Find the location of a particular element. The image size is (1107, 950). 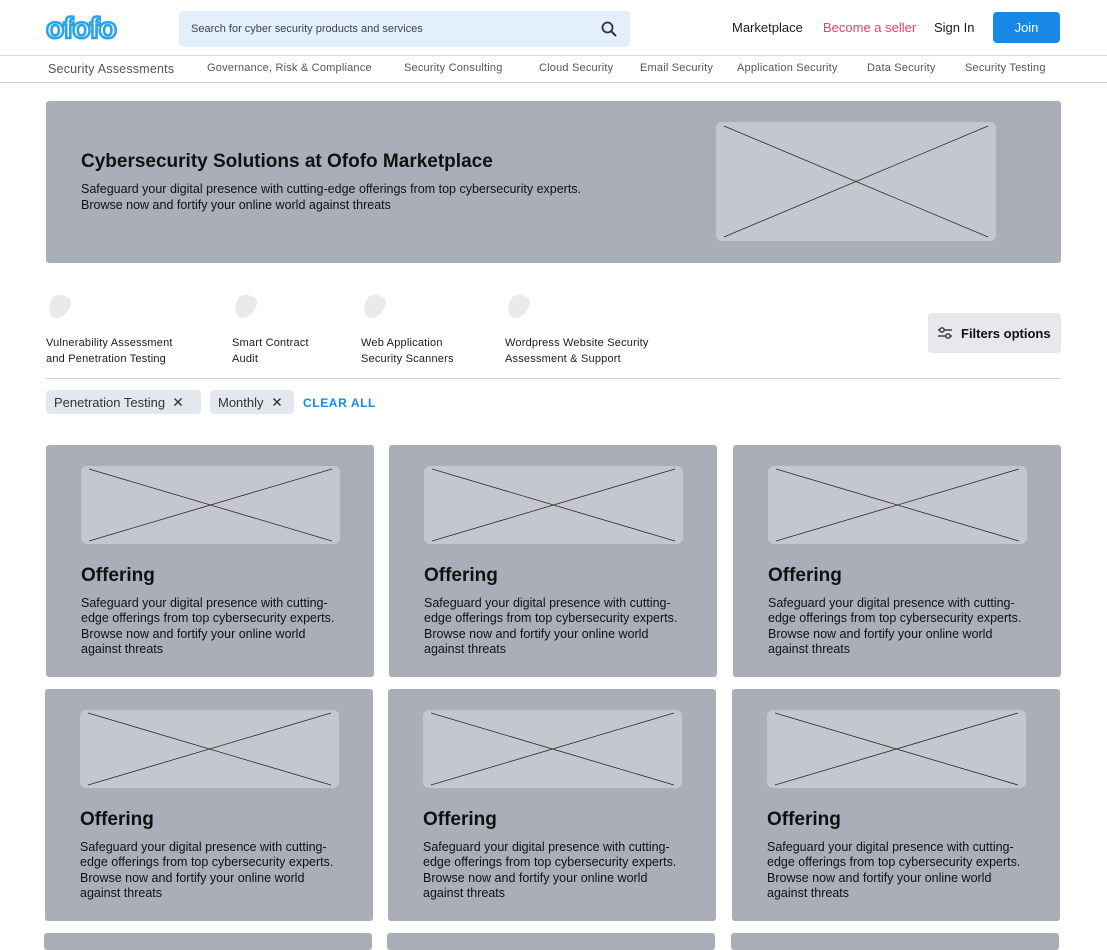

quick-category-label: Web Application Security Scanners is located at coordinates (407, 351).